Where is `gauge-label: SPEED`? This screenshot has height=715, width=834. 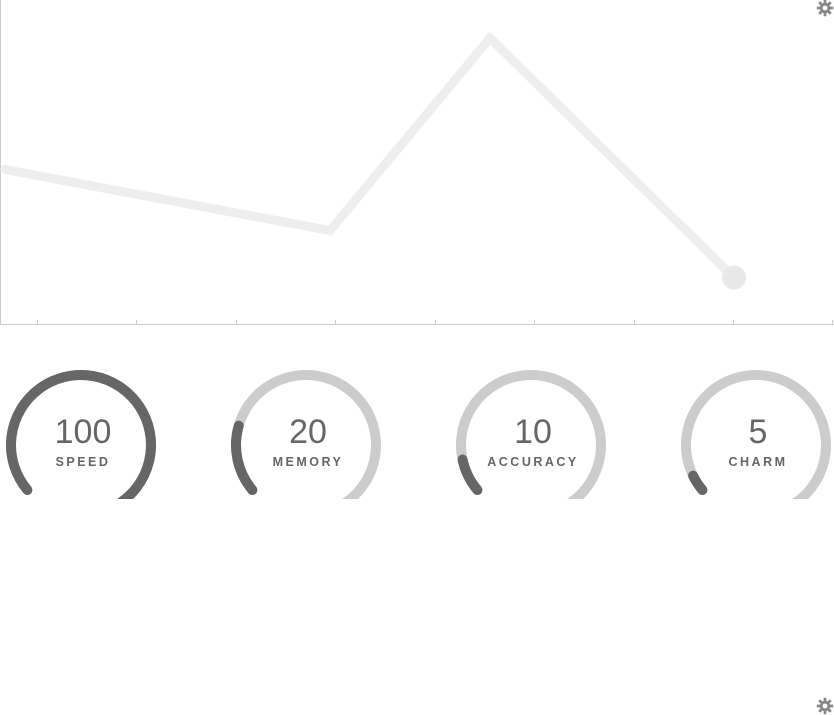 gauge-label: SPEED is located at coordinates (83, 462).